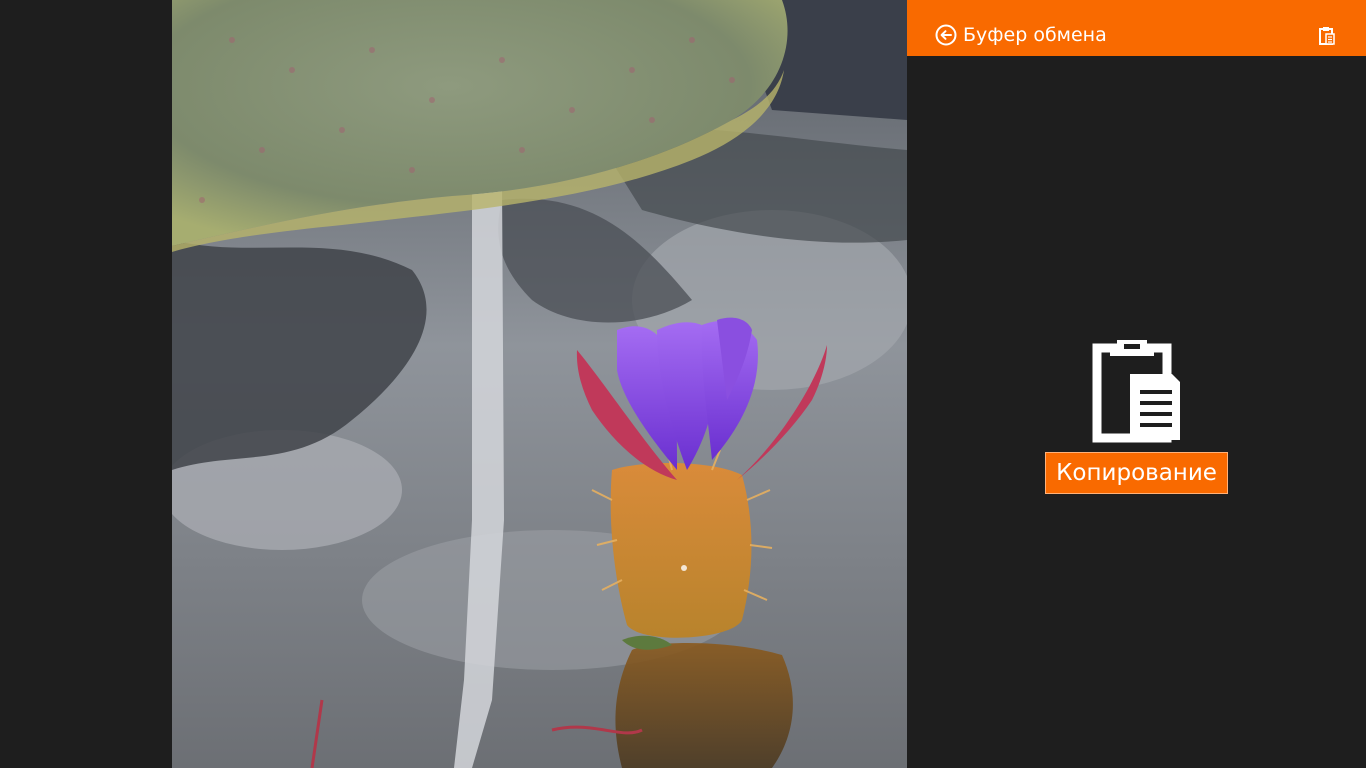  I want to click on flyout-header: Буфер обмена, so click(1136, 28).